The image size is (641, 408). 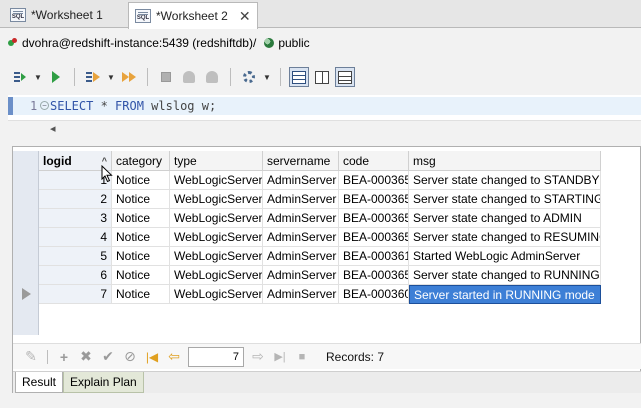 I want to click on layout-results-icon, so click(x=345, y=77).